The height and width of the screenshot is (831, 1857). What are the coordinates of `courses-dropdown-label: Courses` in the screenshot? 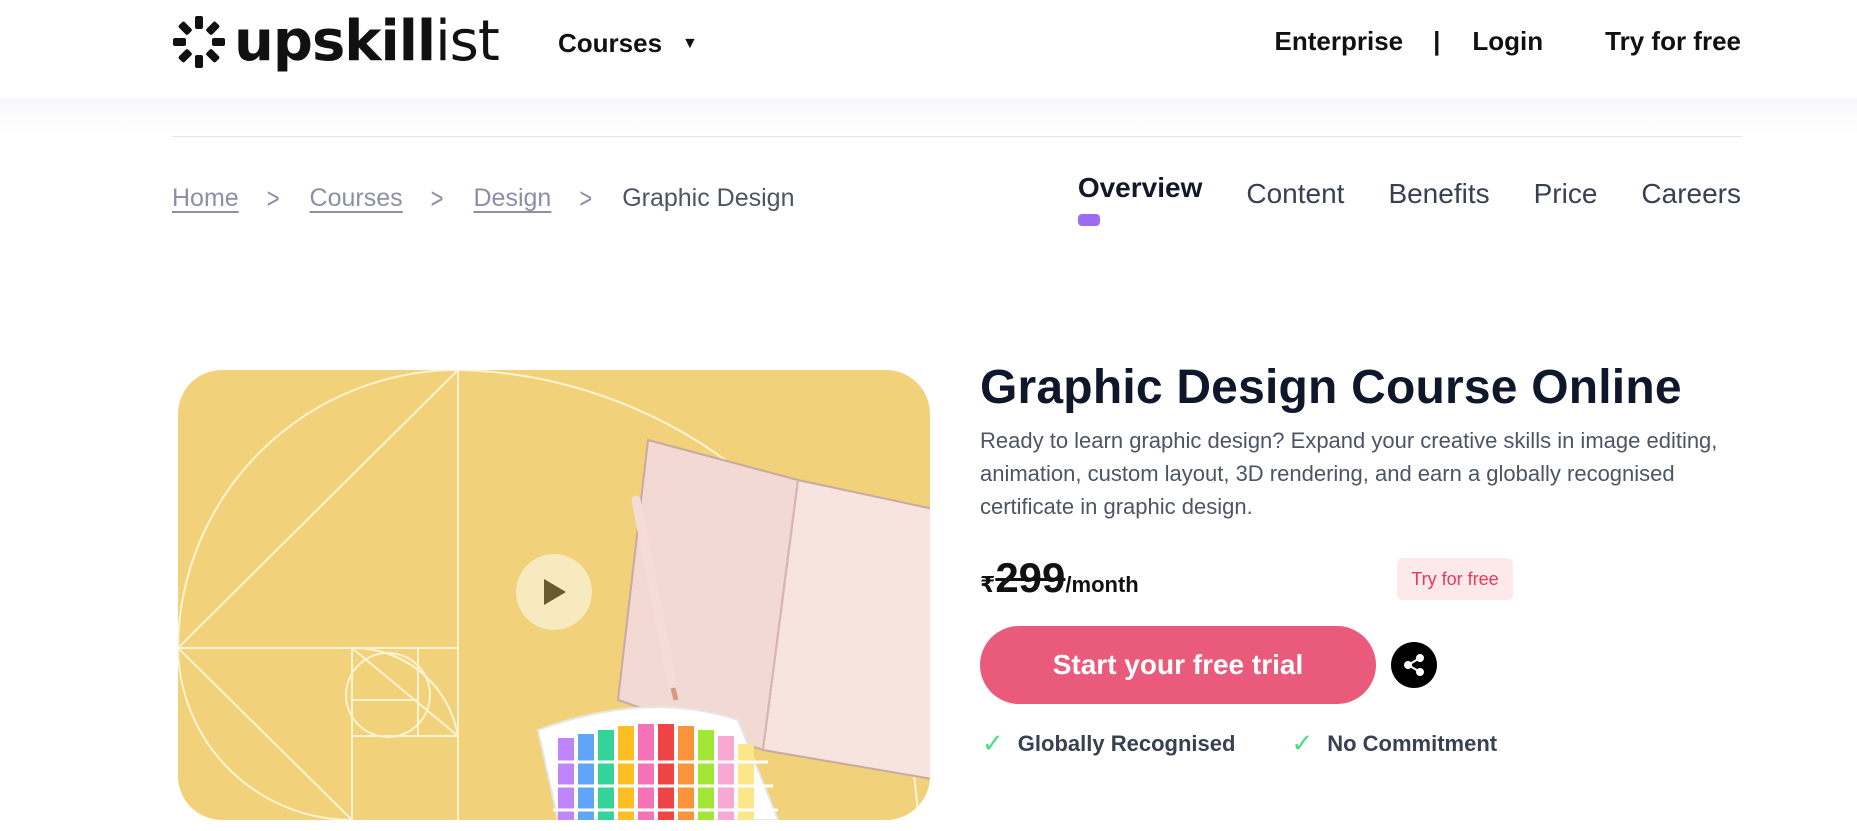 It's located at (610, 43).